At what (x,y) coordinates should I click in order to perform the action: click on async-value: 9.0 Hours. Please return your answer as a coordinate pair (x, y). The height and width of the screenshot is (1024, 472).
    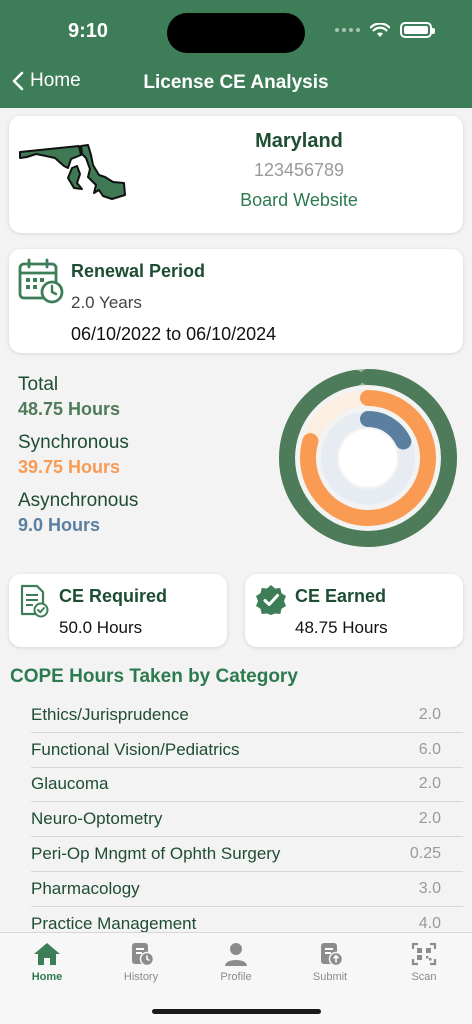
    Looking at the image, I should click on (59, 525).